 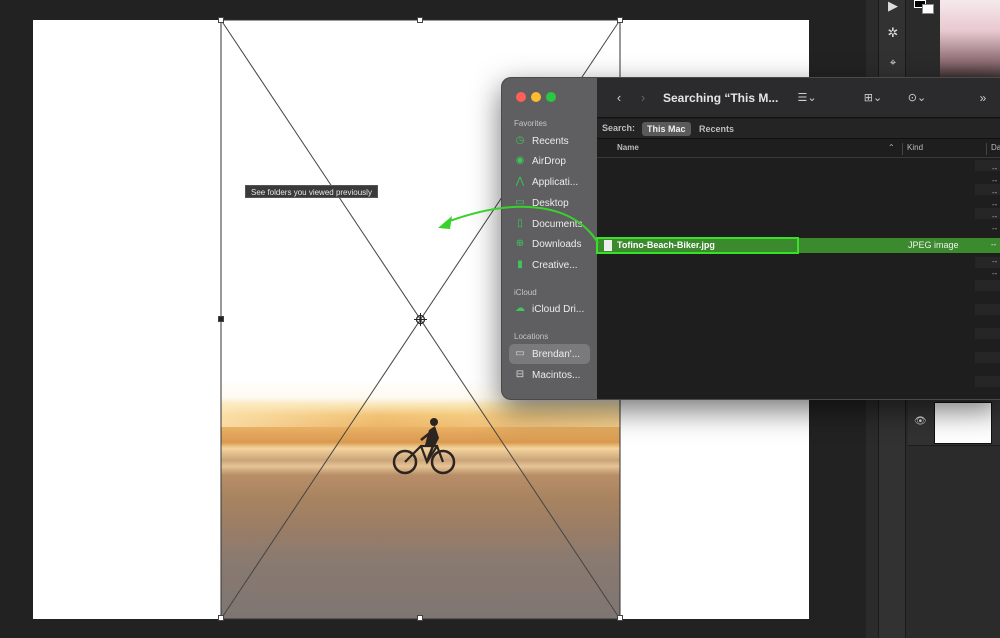 I want to click on transform-handle-top-left, so click(x=221, y=20).